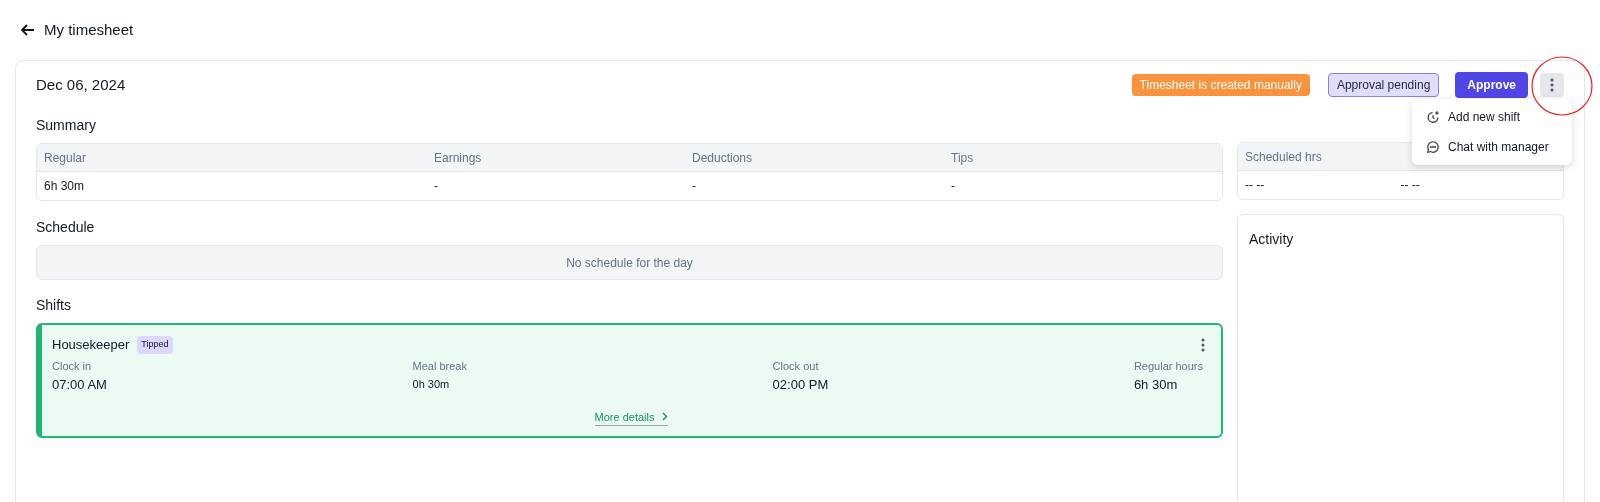 This screenshot has width=1600, height=502. Describe the element at coordinates (796, 366) in the screenshot. I see `field-label: Clock out` at that location.